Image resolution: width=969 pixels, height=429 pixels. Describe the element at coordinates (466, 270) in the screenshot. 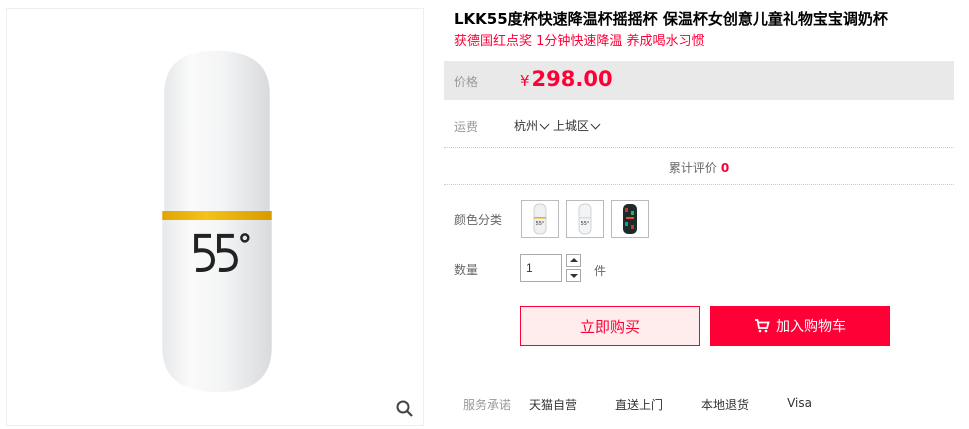

I see `quantity-label: 数量` at that location.